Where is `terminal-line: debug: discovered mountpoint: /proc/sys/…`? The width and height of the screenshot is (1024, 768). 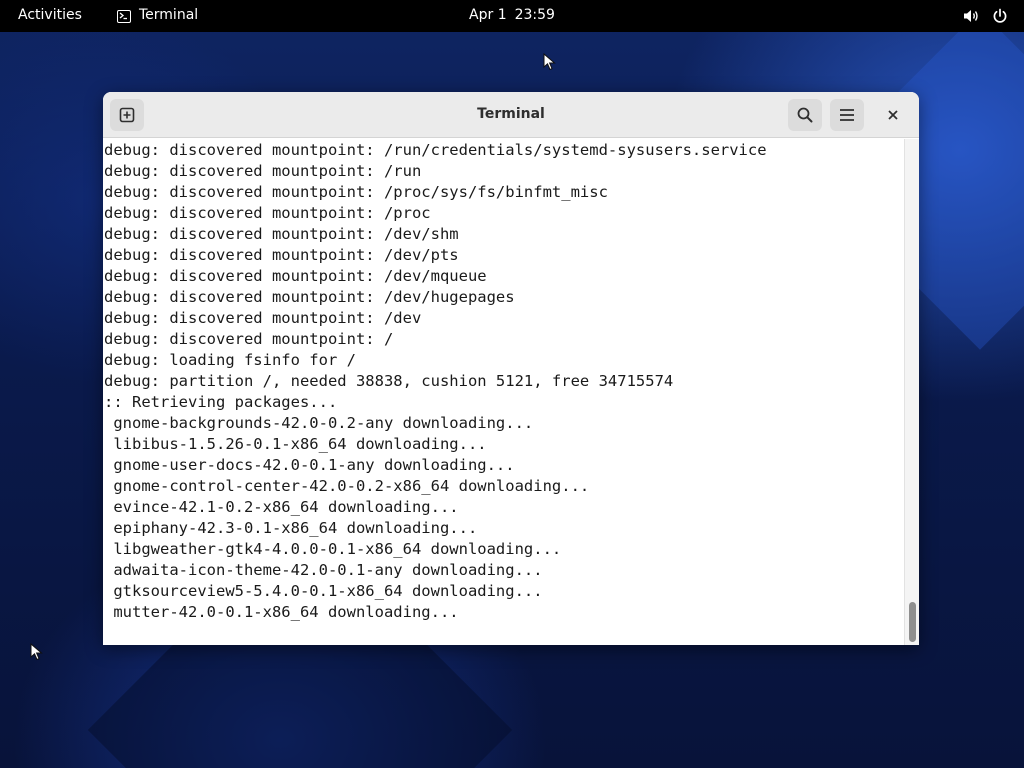
terminal-line: debug: discovered mountpoint: /proc/sys/… is located at coordinates (356, 192).